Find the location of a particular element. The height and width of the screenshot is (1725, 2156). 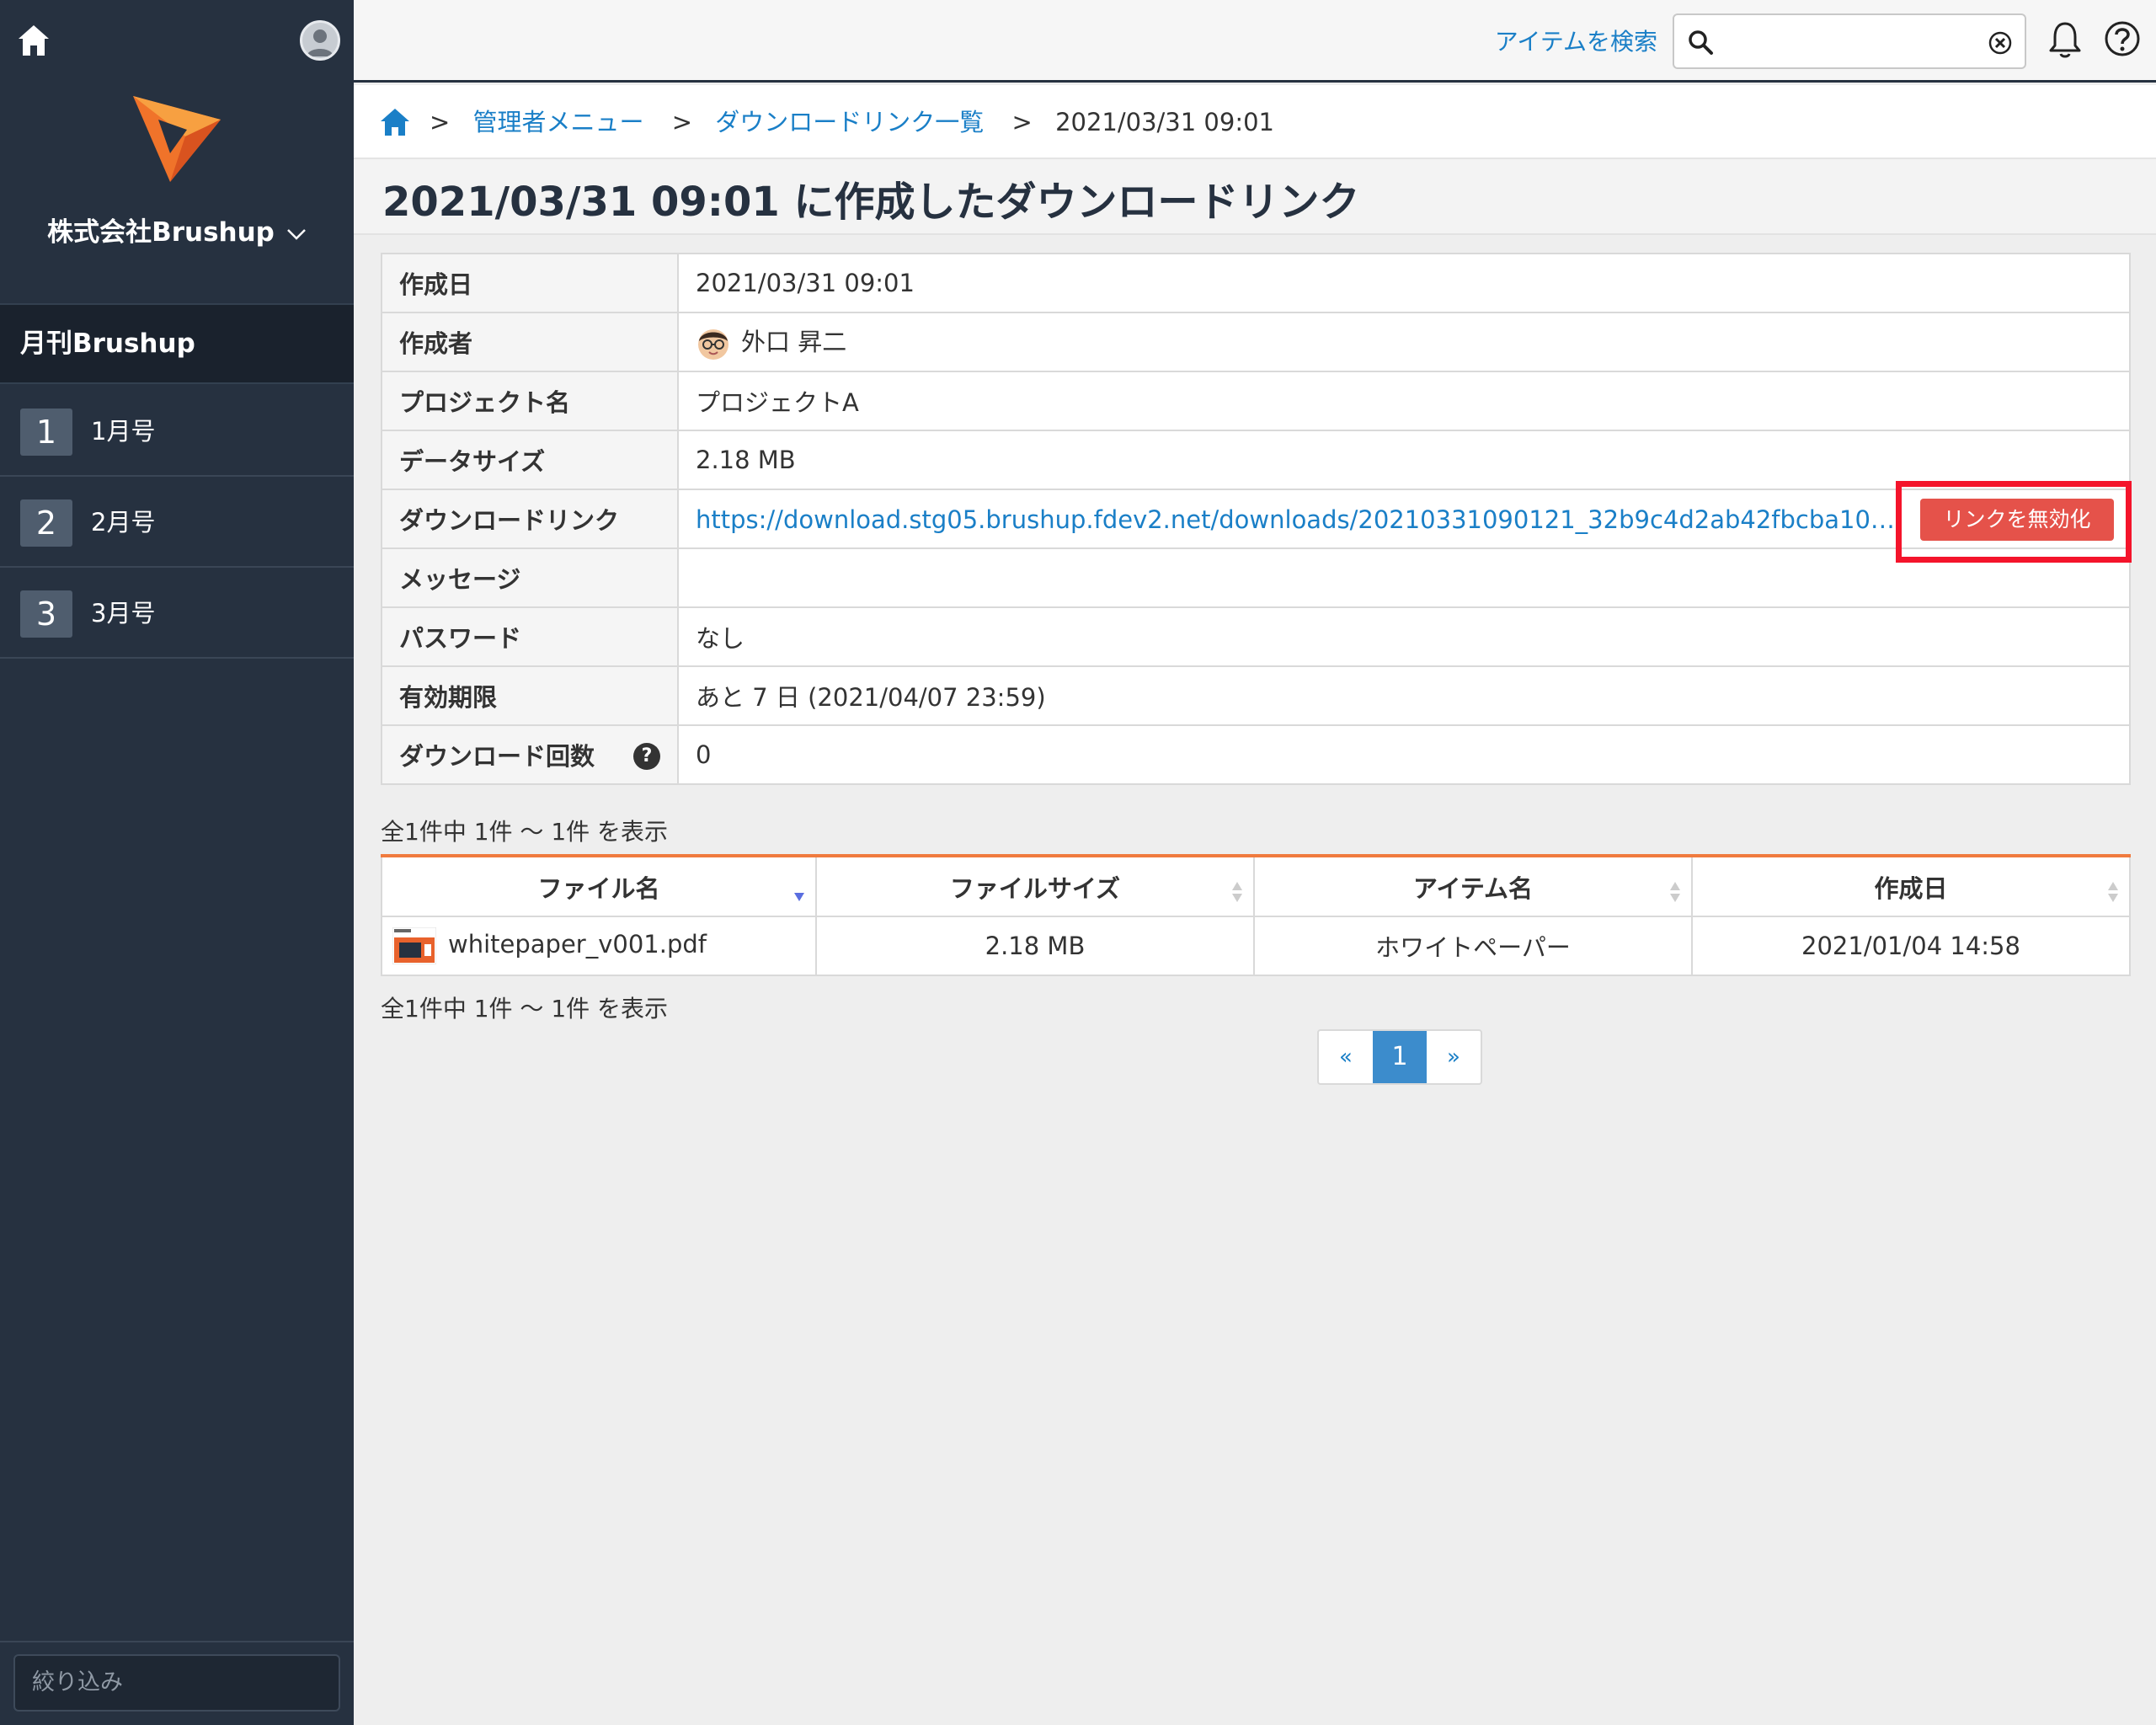

creator-cell: 外口 昇二 is located at coordinates (1404, 342).